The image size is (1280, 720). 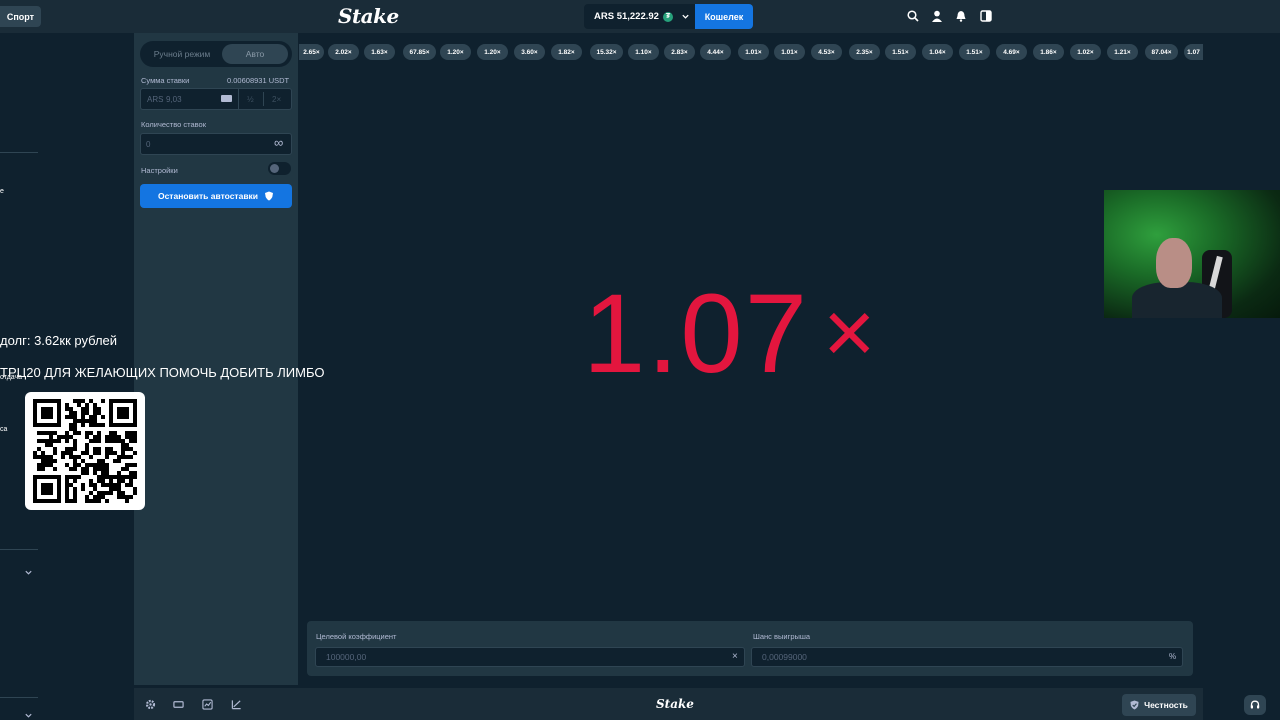 I want to click on bet-count-field, so click(x=216, y=144).